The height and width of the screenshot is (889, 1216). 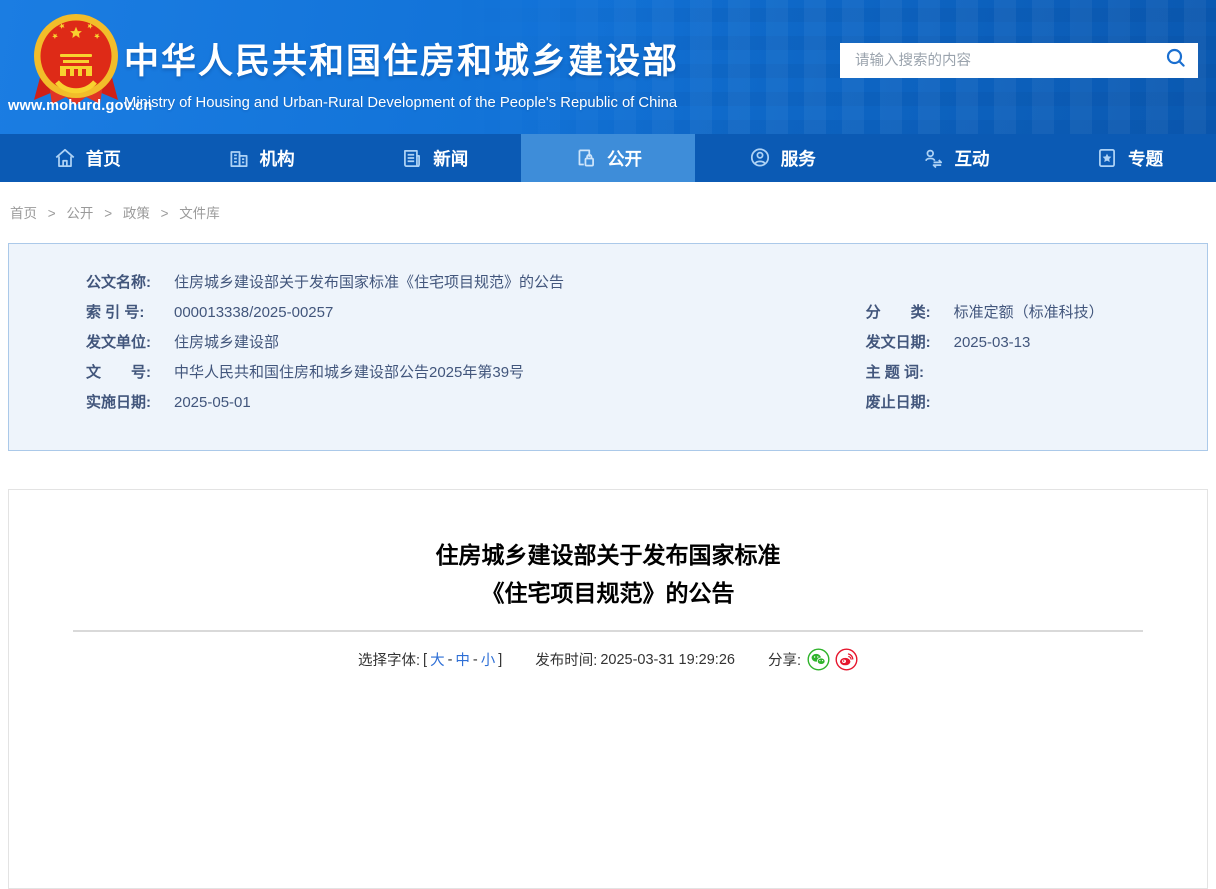 What do you see at coordinates (898, 342) in the screenshot?
I see `doc-field-label: 发文日期:` at bounding box center [898, 342].